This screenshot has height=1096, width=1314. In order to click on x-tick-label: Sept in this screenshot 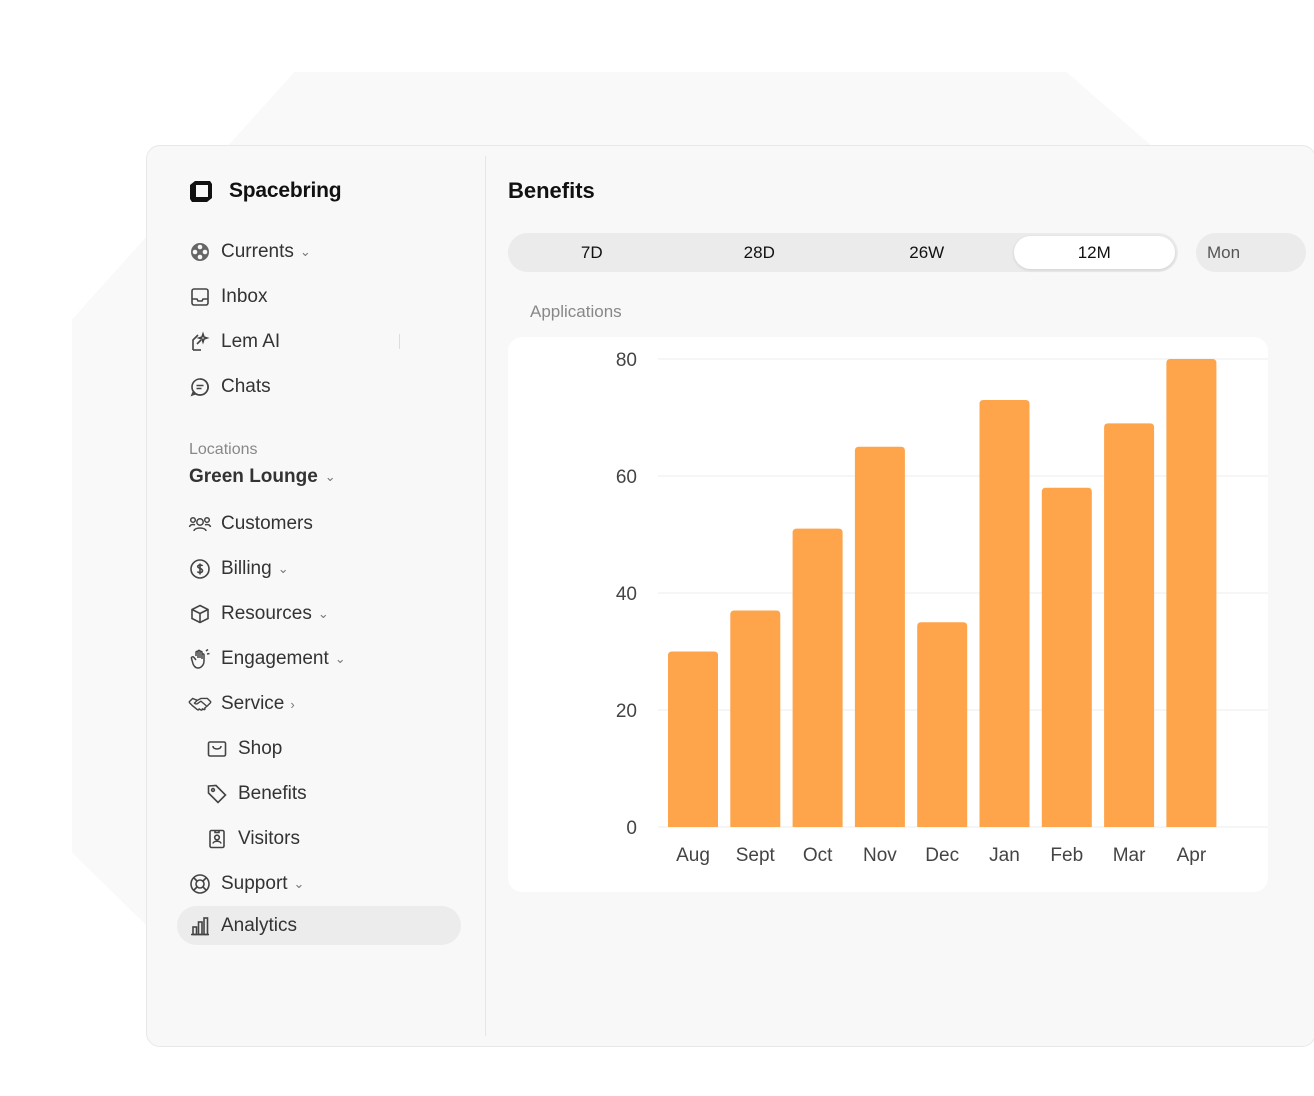, I will do `click(756, 855)`.